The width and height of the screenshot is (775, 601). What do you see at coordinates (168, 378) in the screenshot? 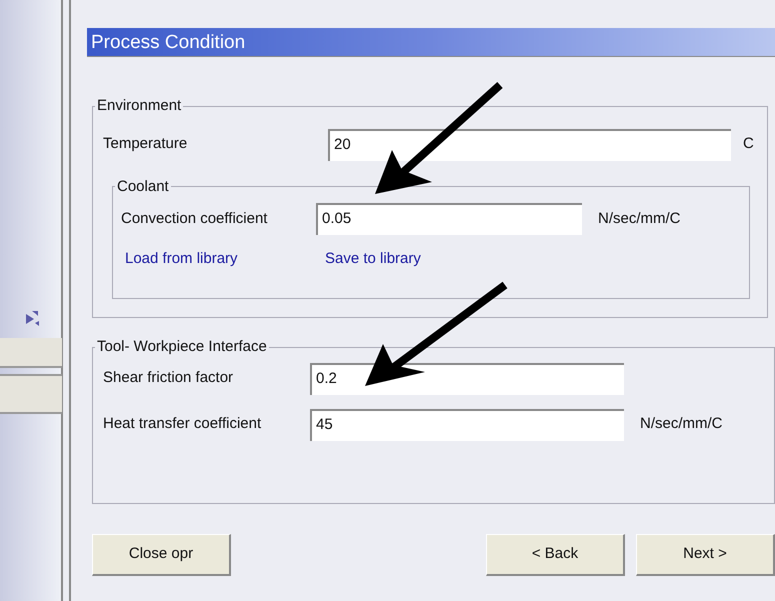
I see `field-label: Shear friction factor` at bounding box center [168, 378].